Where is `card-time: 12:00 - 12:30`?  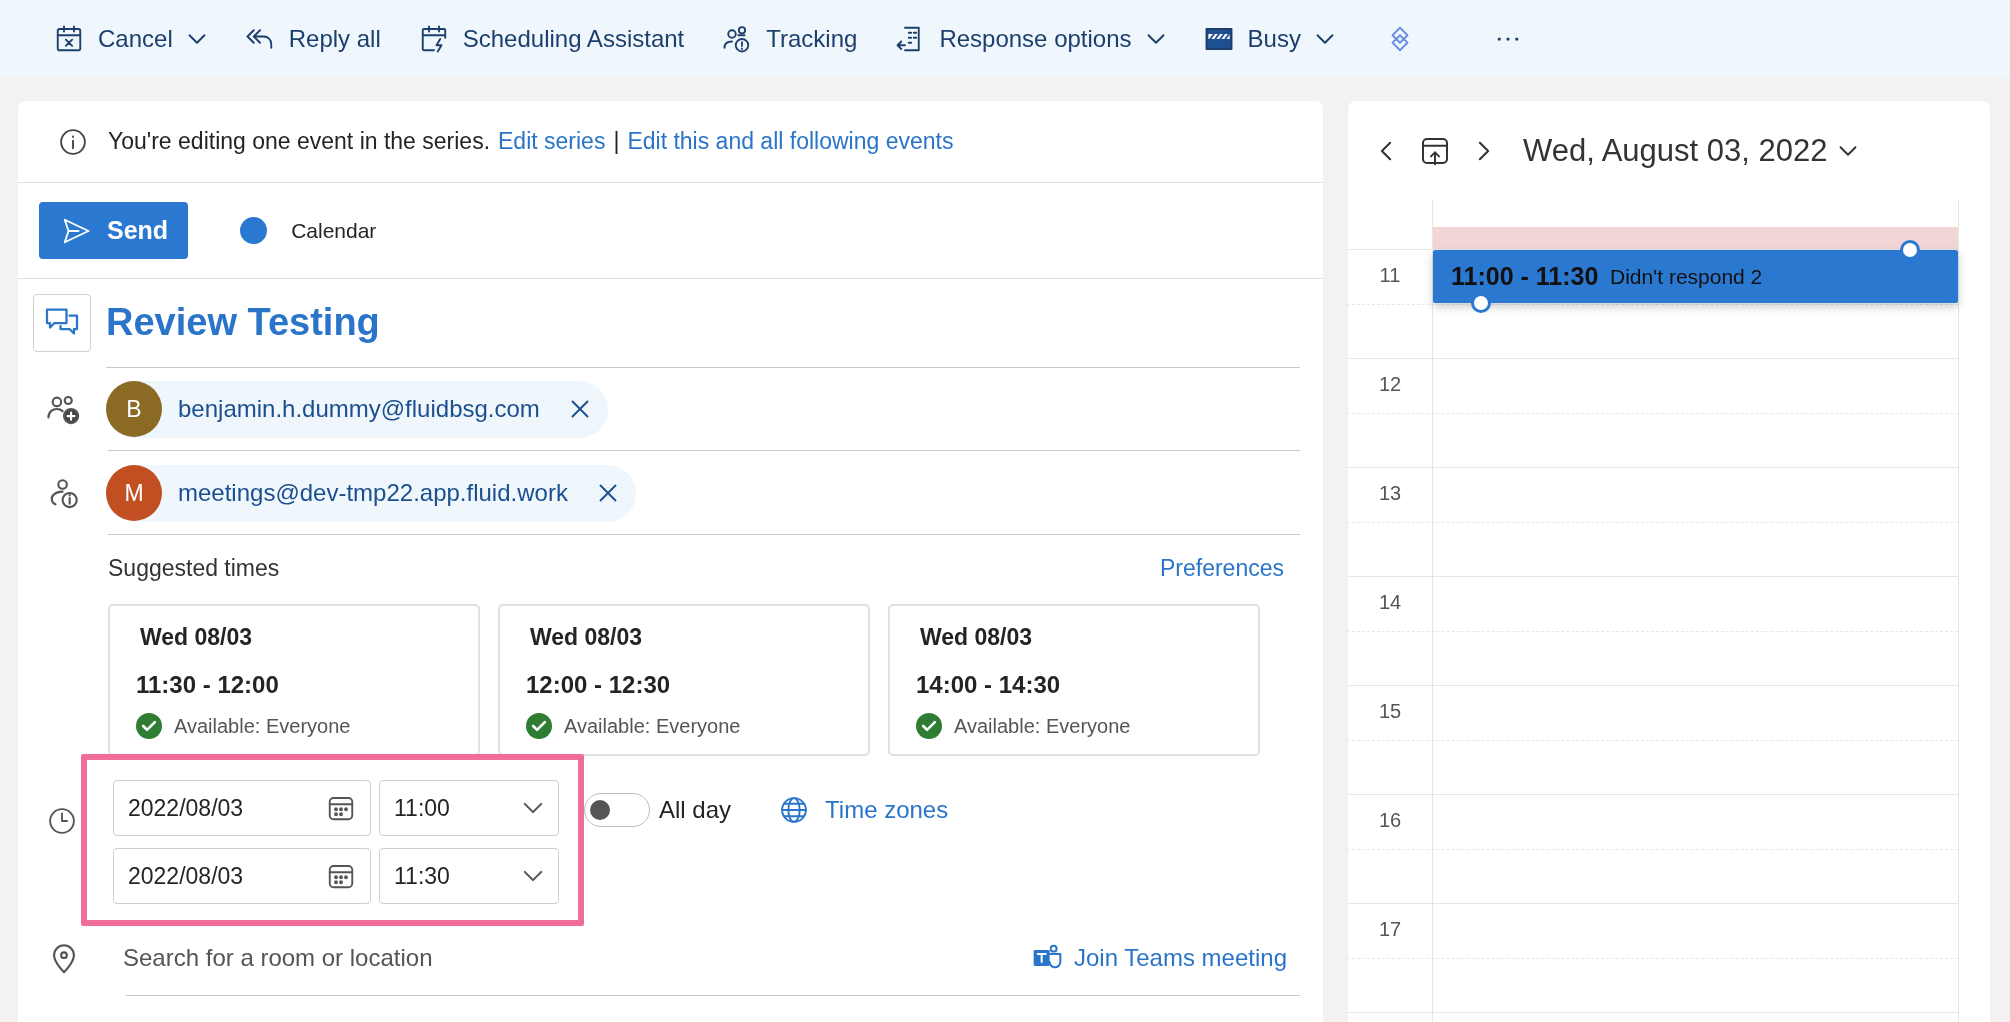
card-time: 12:00 - 12:30 is located at coordinates (599, 685).